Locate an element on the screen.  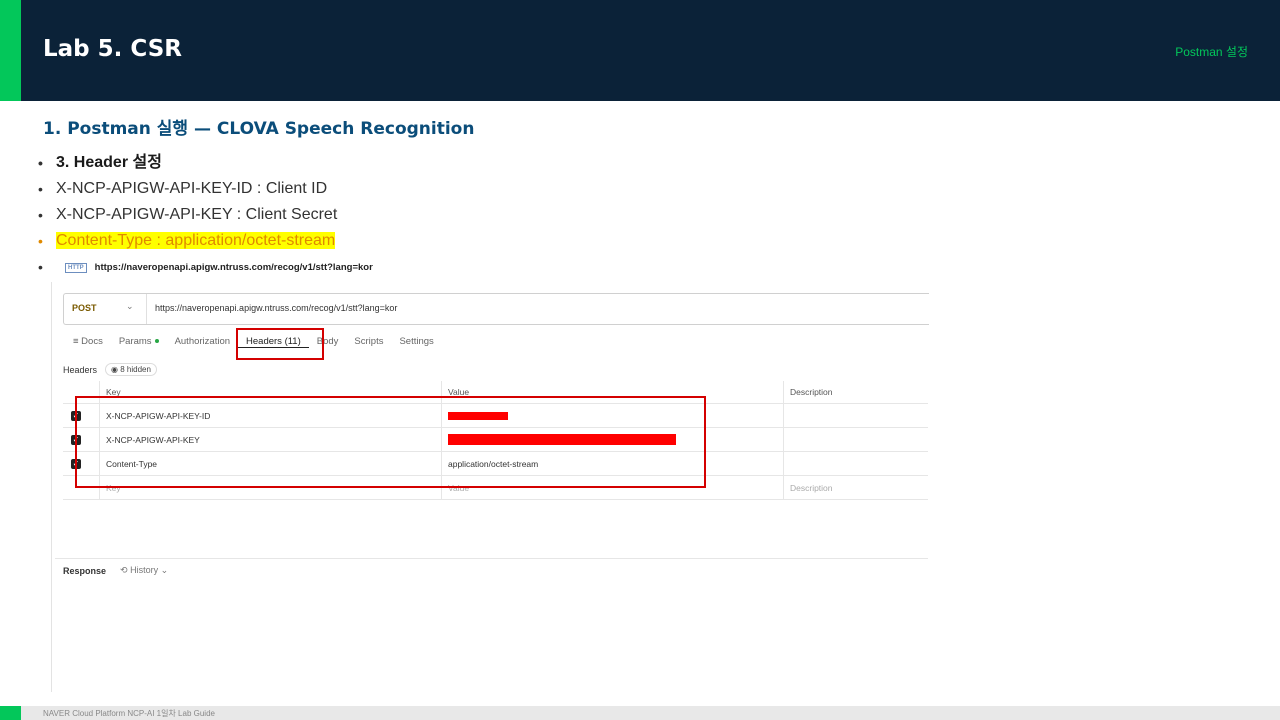
bullet-item: 3. Header 설정 is located at coordinates (187, 165).